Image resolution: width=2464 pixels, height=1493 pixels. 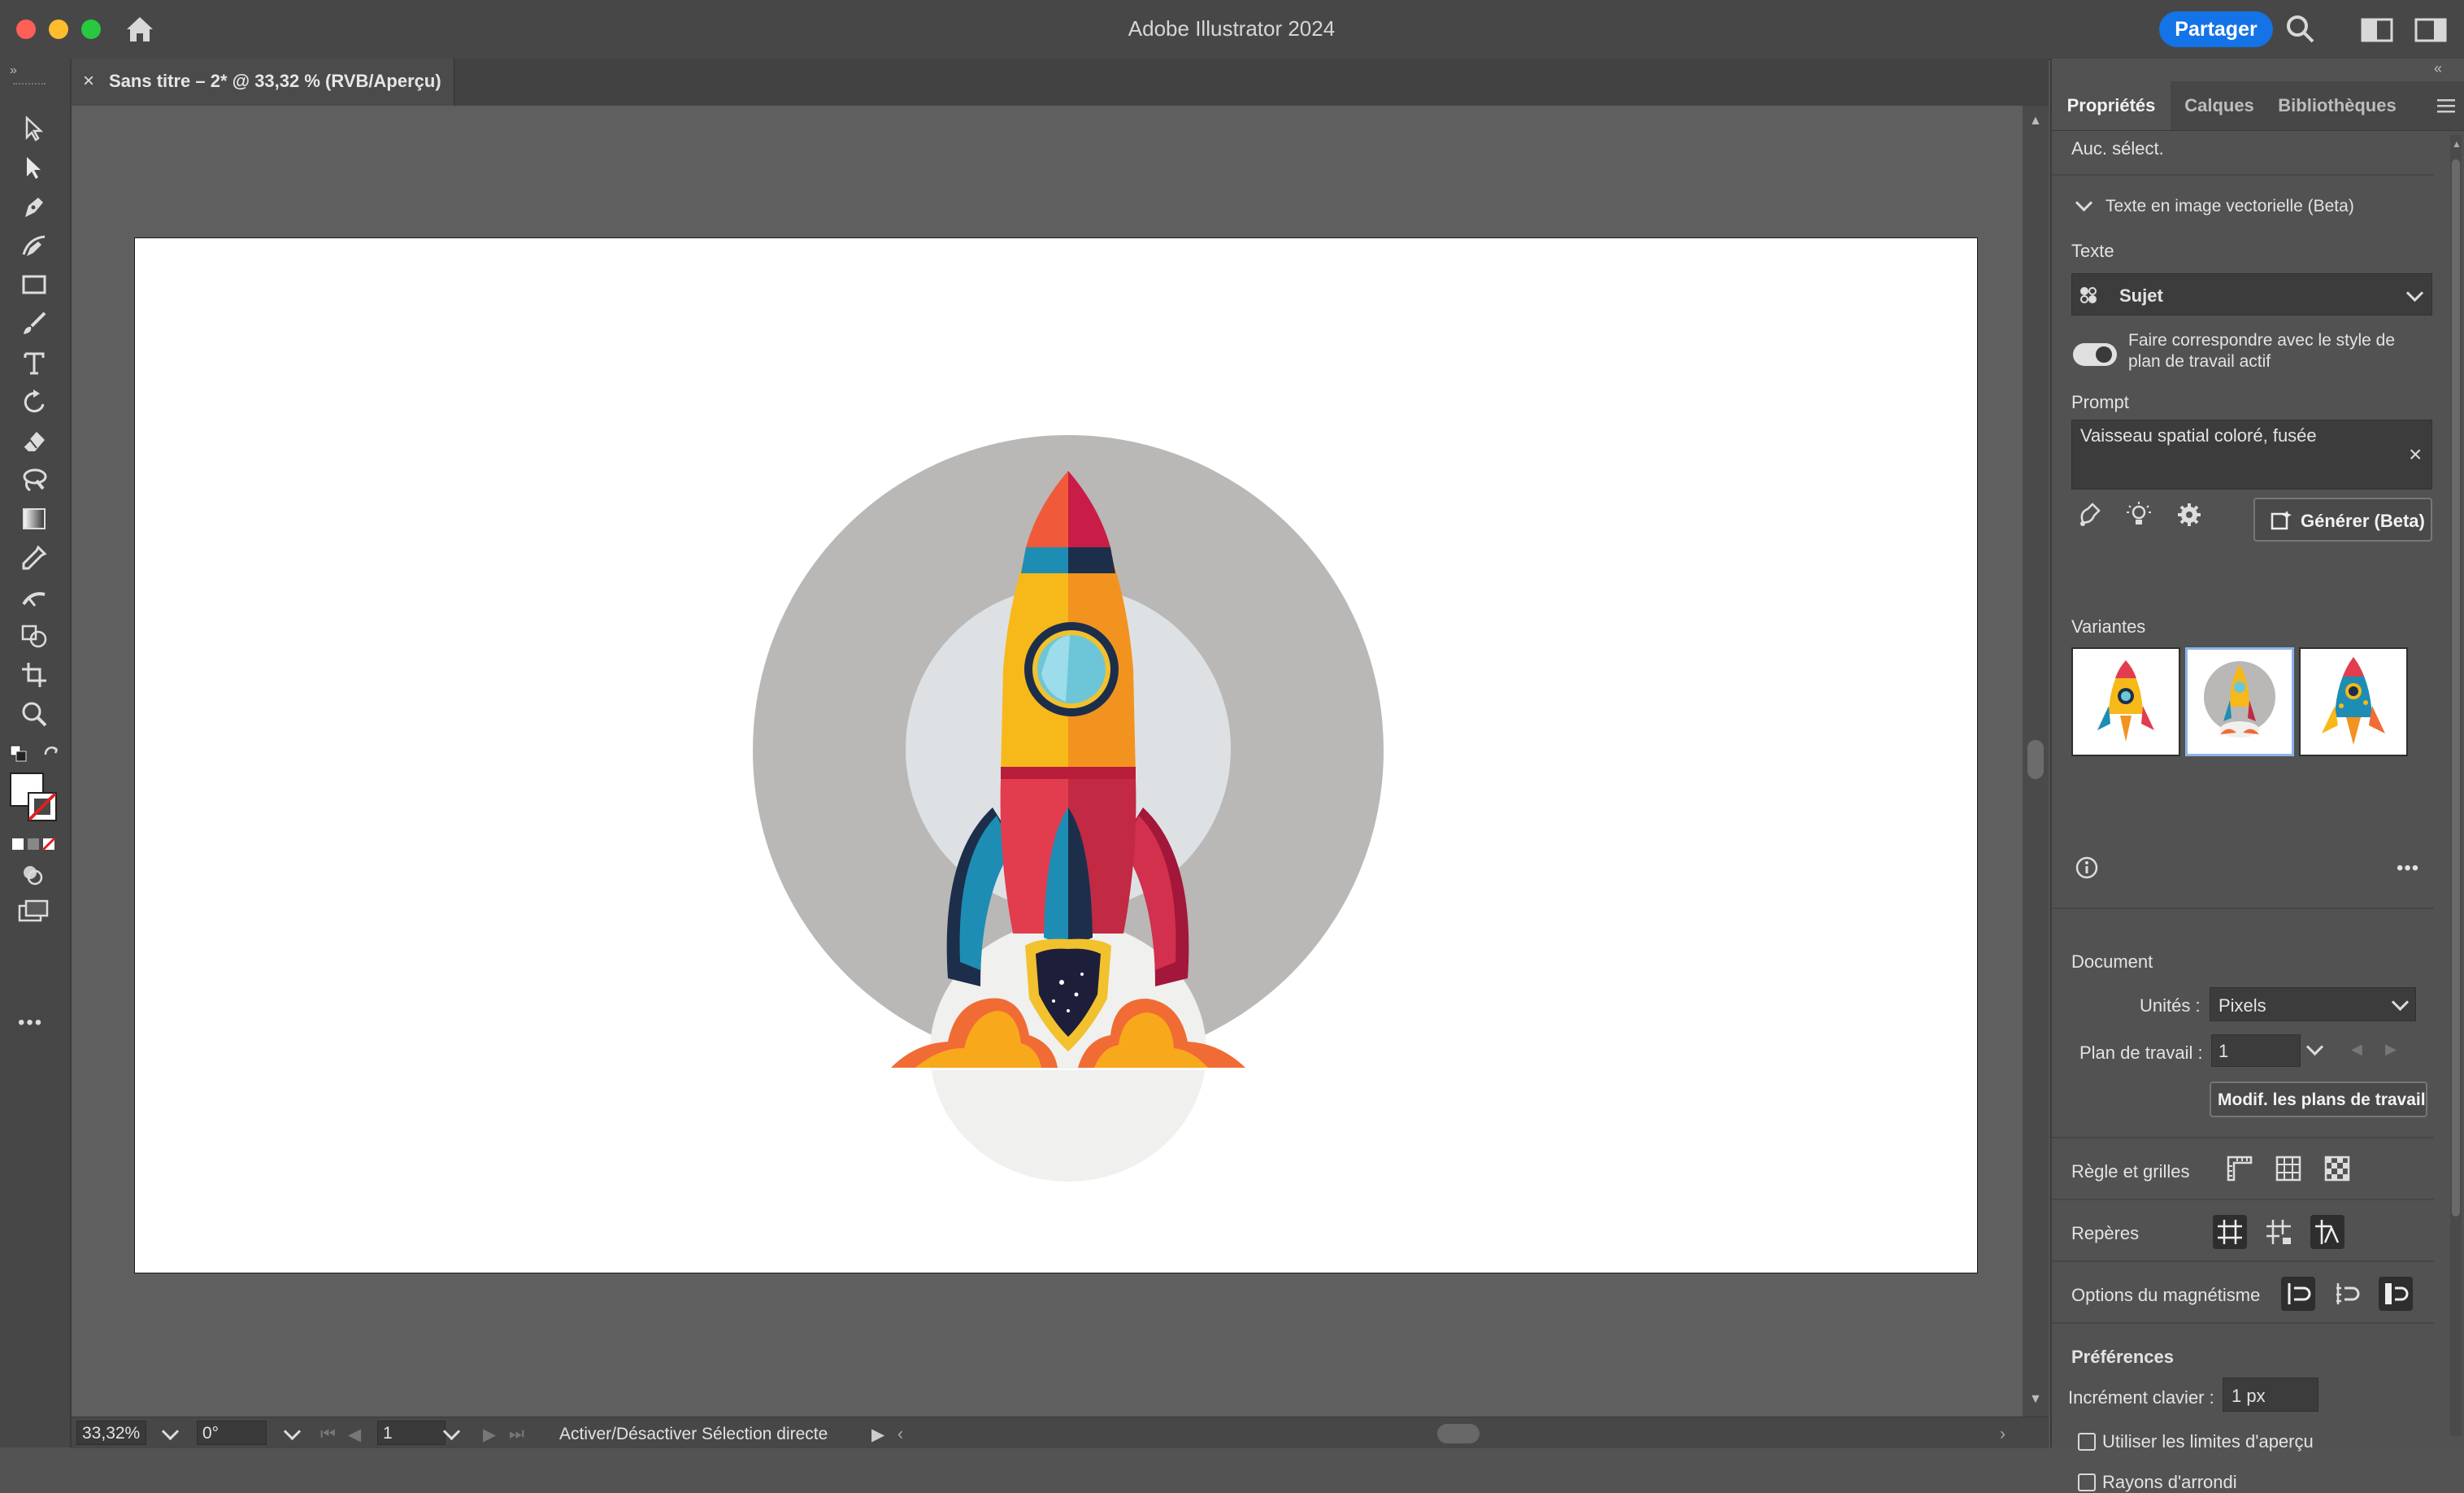 What do you see at coordinates (2415, 455) in the screenshot?
I see `clear-prompt-icon: ×` at bounding box center [2415, 455].